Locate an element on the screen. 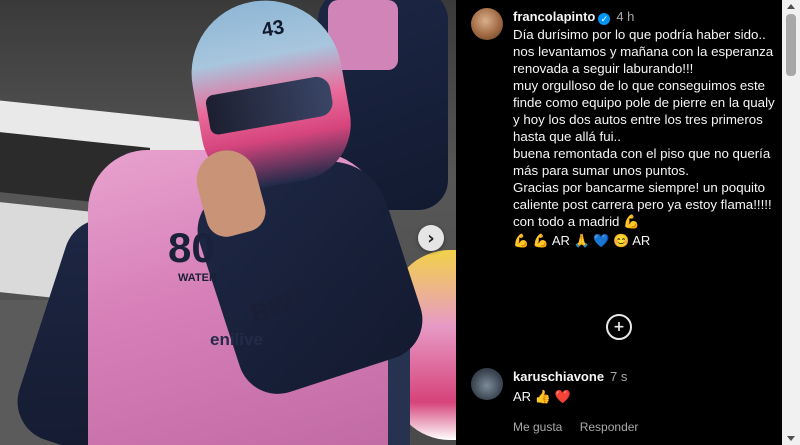 This screenshot has width=800, height=445. scrollbar is located at coordinates (791, 222).